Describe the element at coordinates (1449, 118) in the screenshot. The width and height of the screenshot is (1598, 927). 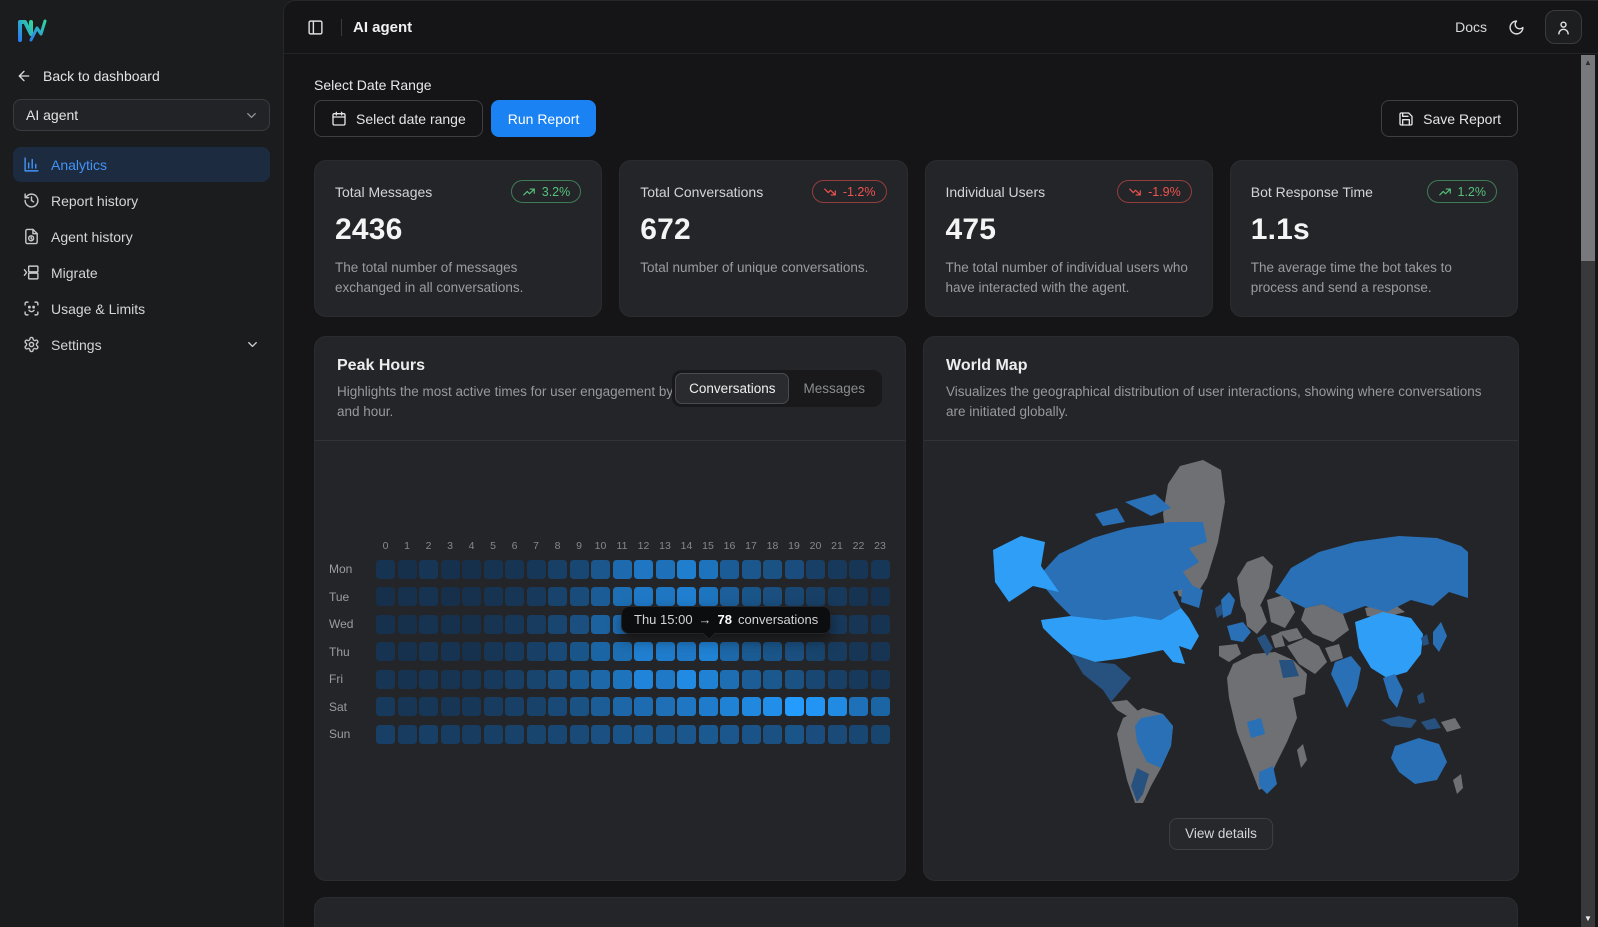
I see `save-report-button: Save Report` at that location.